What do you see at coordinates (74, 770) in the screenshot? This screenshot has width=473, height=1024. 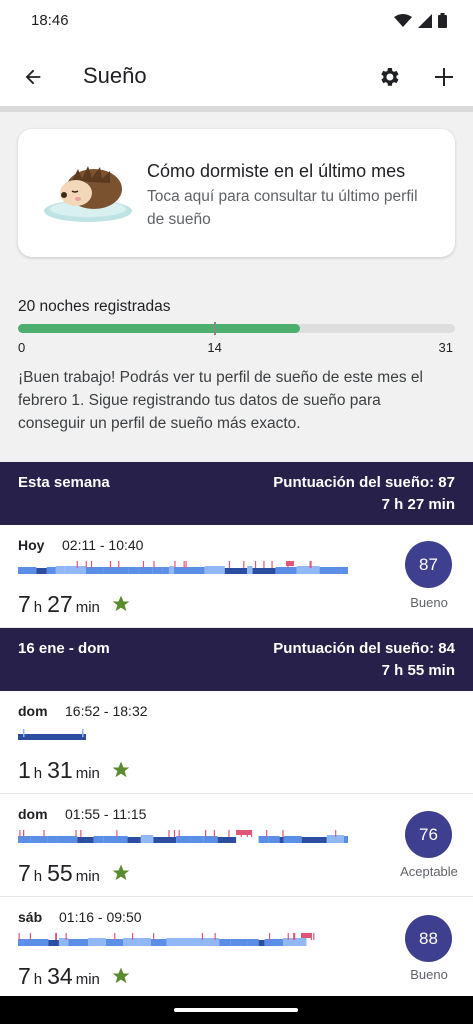 I see `entry-duration: 1 h 31 min` at bounding box center [74, 770].